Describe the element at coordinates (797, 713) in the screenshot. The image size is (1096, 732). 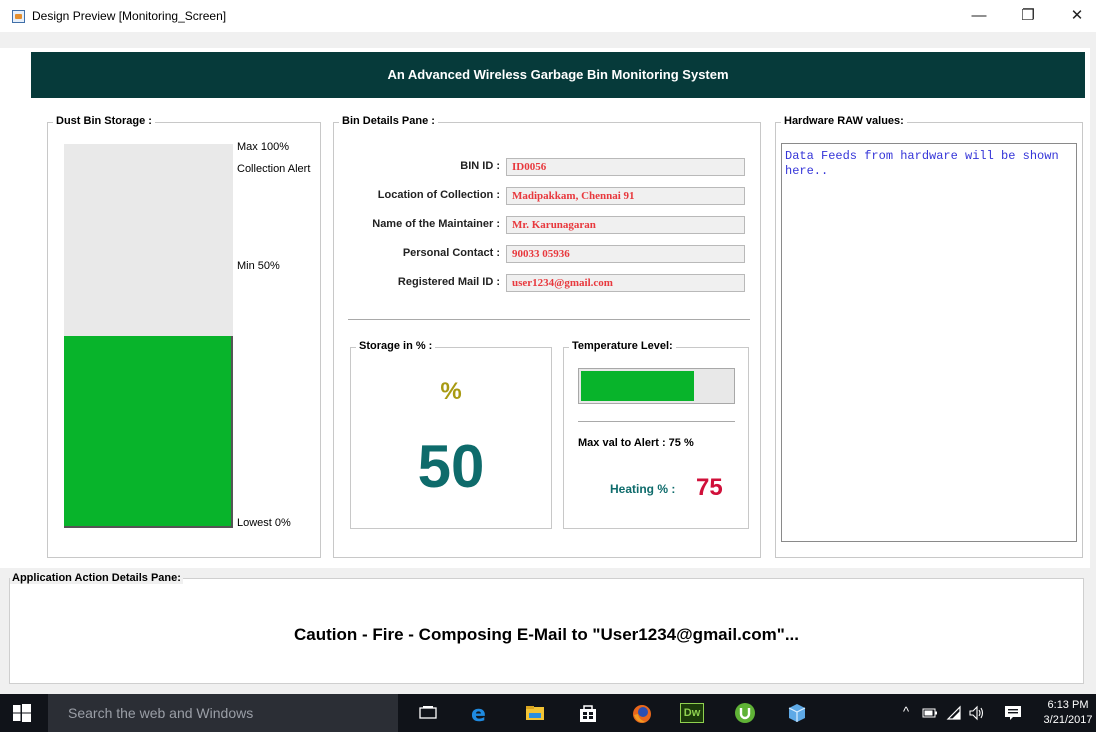
I see `virtualbox-icon` at that location.